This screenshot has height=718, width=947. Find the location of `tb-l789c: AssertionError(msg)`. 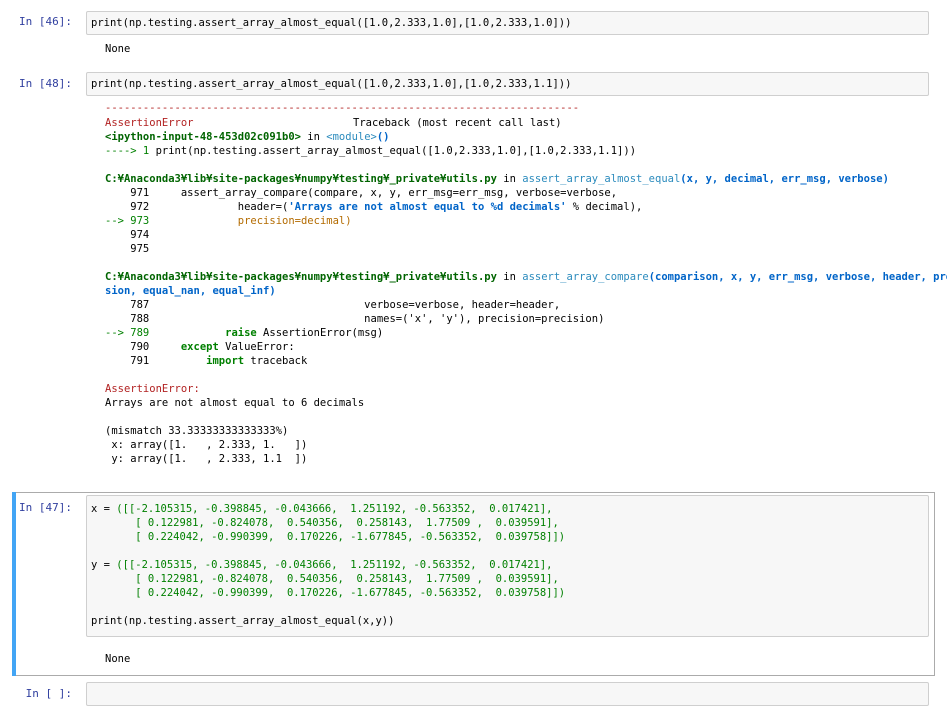

tb-l789c: AssertionError(msg) is located at coordinates (320, 333).